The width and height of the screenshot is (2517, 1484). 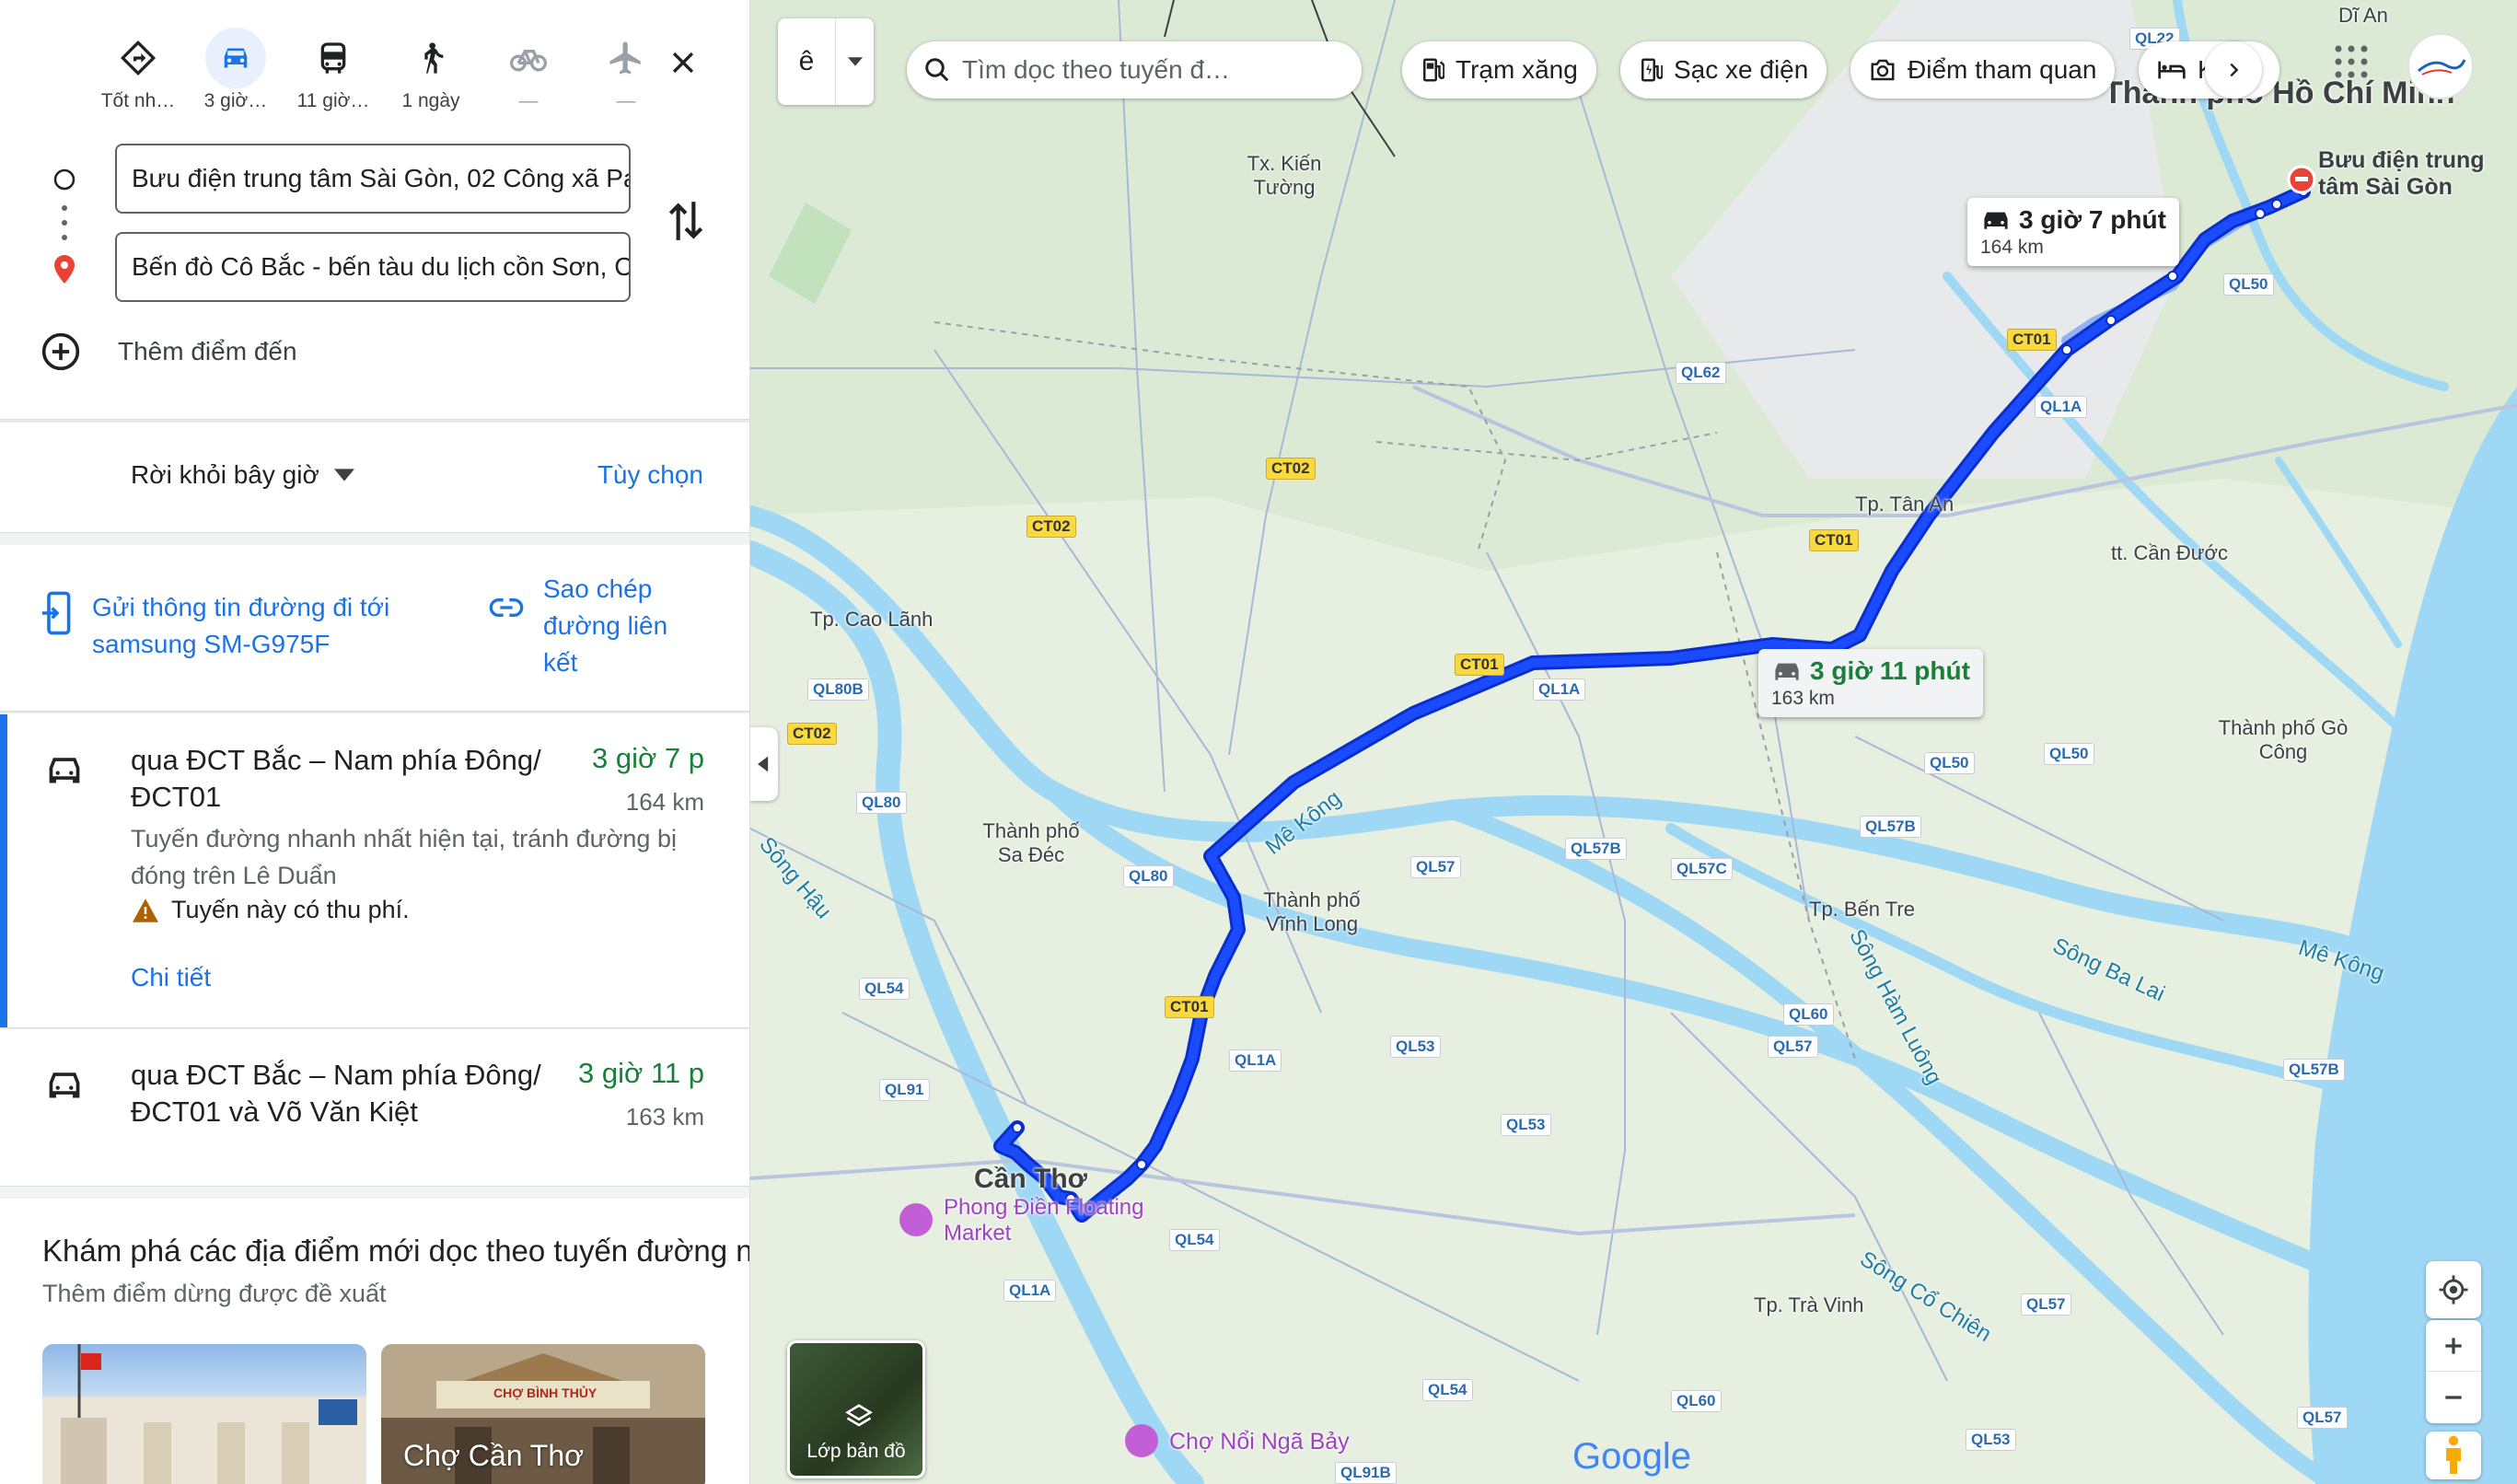 I want to click on bicycle-icon, so click(x=528, y=58).